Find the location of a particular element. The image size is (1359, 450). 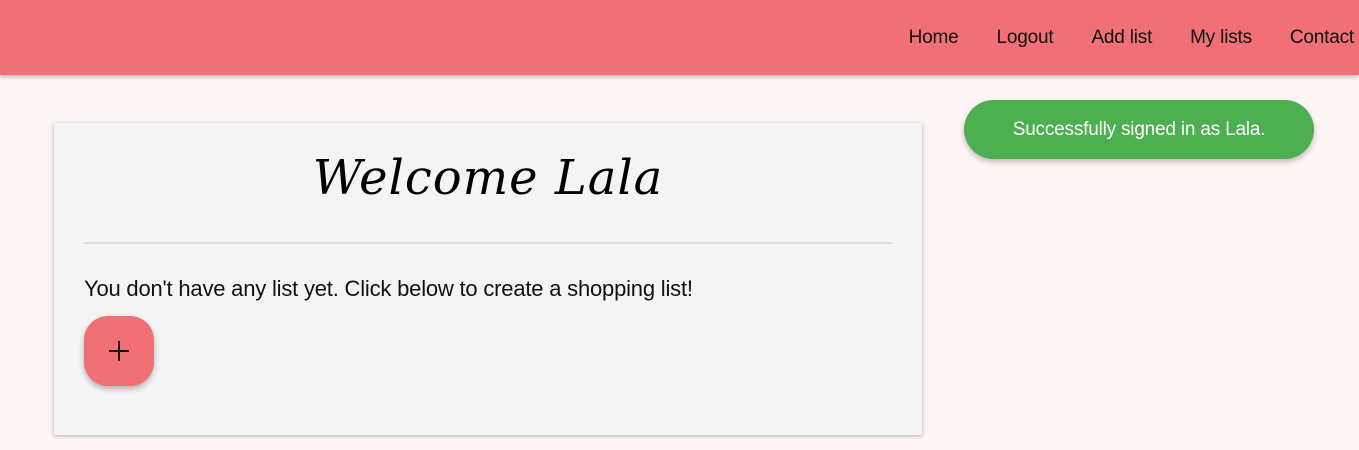

nav-my-lists-link: My lists is located at coordinates (1221, 38).